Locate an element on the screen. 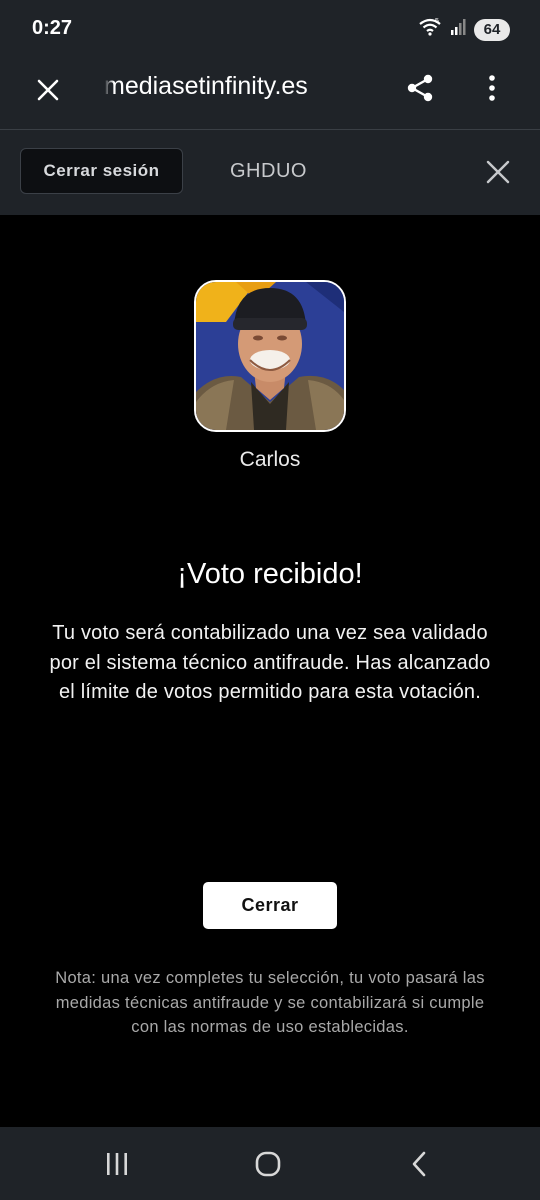 This screenshot has height=1200, width=540. contestant-avatar is located at coordinates (270, 356).